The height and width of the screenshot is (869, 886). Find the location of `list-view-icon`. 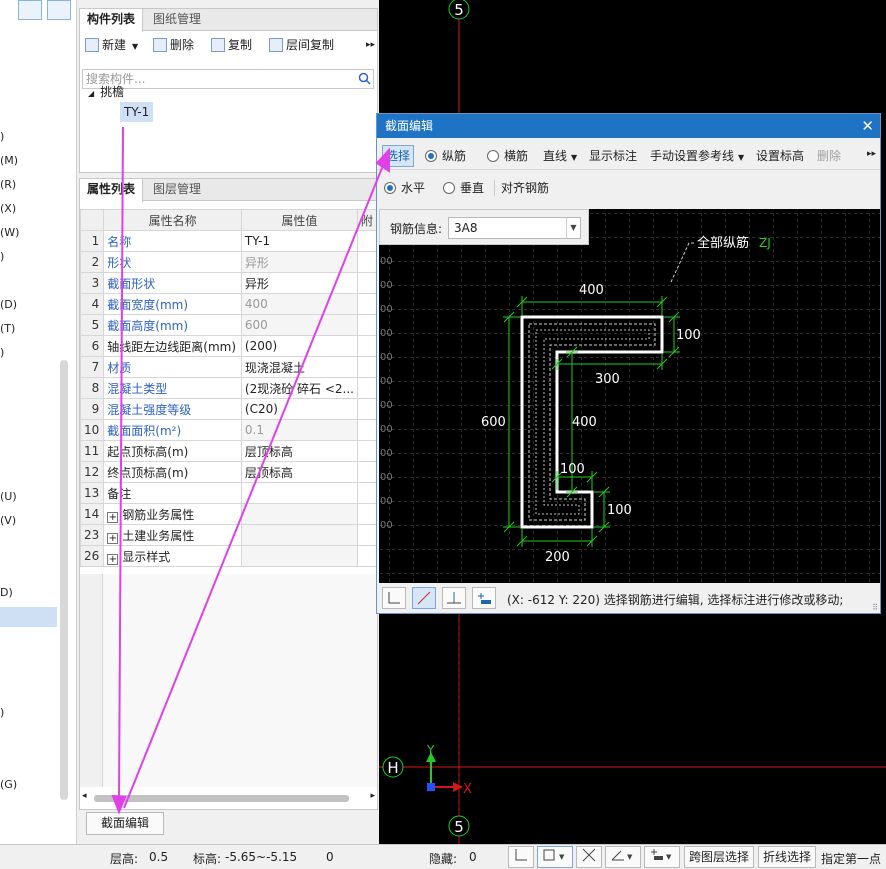

list-view-icon is located at coordinates (30, 10).